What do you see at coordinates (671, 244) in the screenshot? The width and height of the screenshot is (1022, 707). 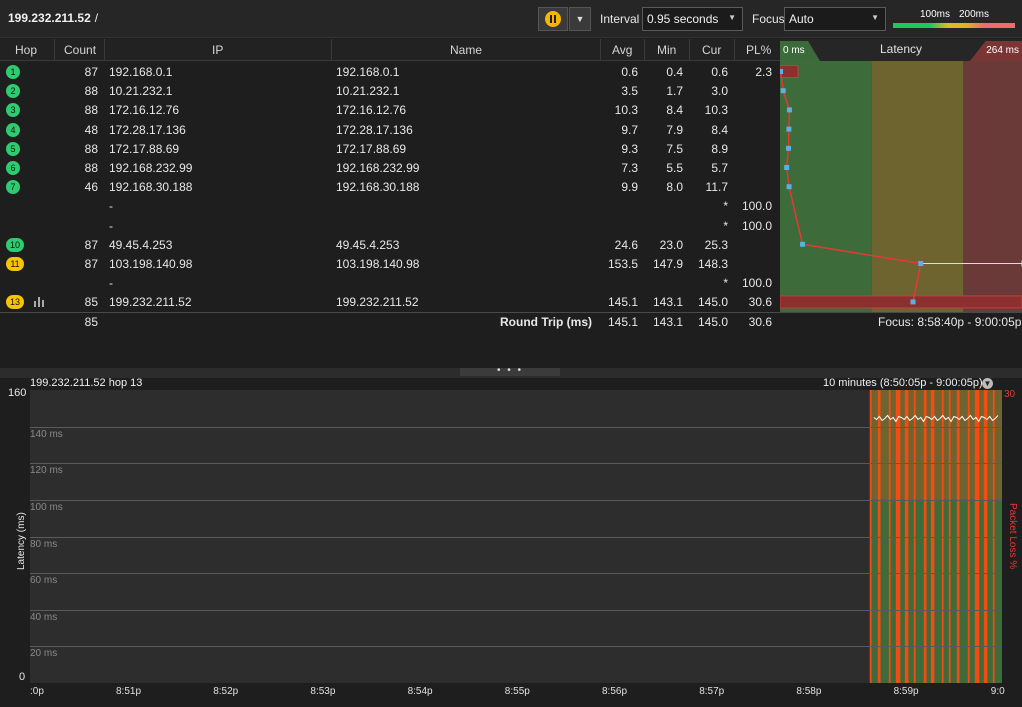 I see `hop-min: 23.0` at bounding box center [671, 244].